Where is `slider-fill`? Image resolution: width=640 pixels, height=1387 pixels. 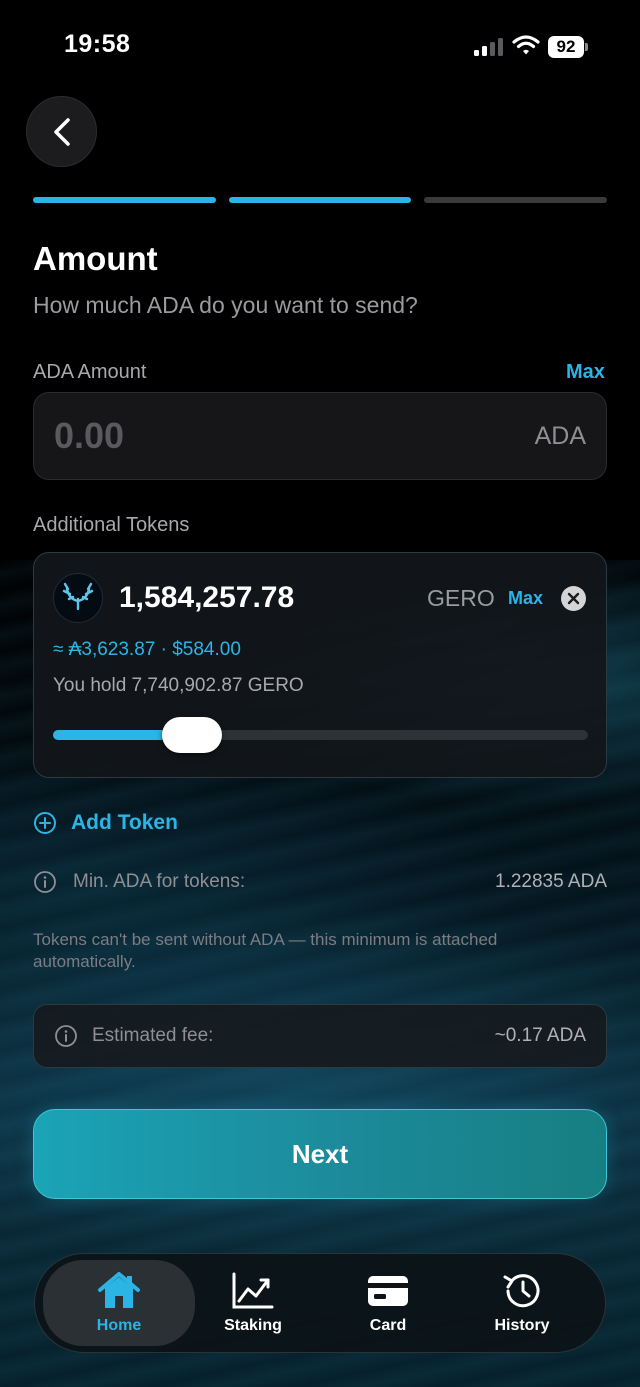
slider-fill is located at coordinates (111, 735).